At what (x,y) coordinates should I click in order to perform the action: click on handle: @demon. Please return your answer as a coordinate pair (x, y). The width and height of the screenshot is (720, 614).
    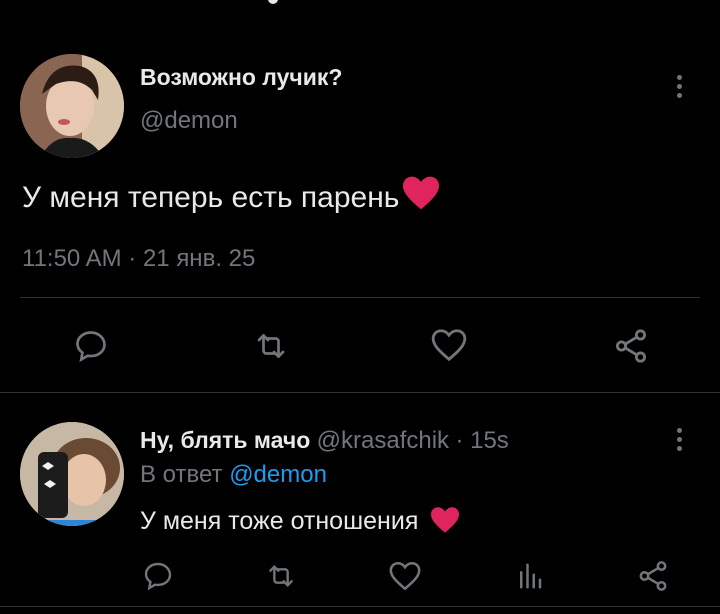
    Looking at the image, I should click on (189, 121).